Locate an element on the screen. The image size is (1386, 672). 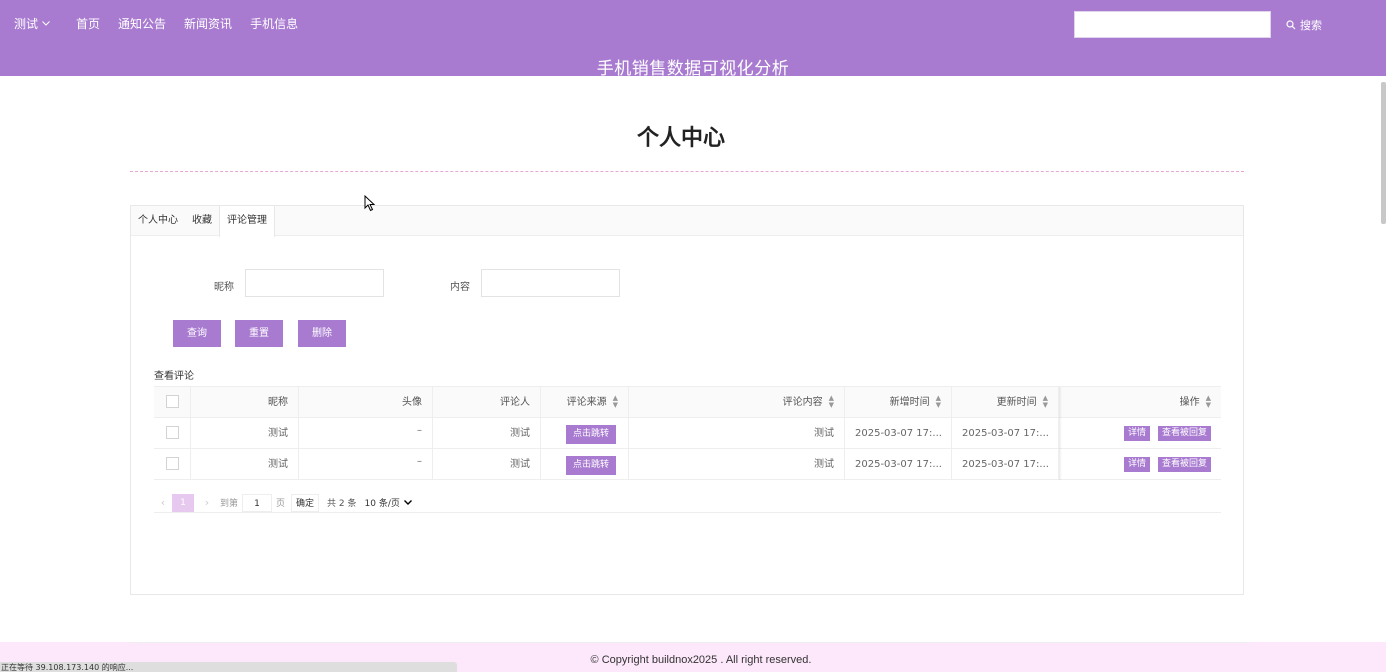
header-content: 评论内容 ▲ ▼ is located at coordinates (737, 402).